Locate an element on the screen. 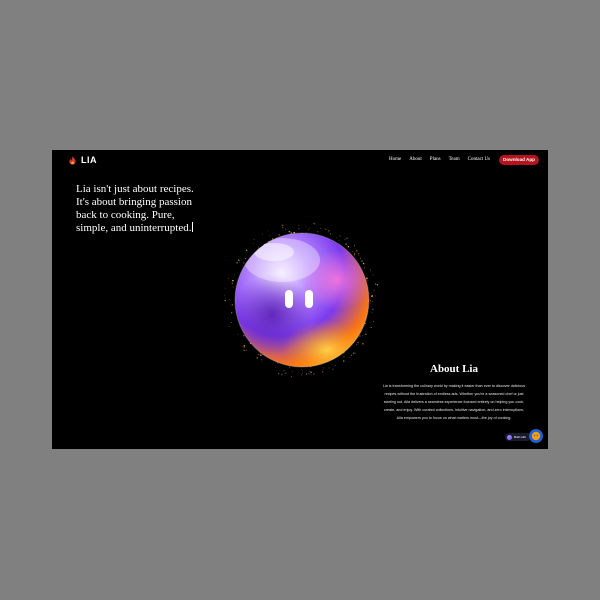 The image size is (600, 600). orb-left-eye is located at coordinates (289, 299).